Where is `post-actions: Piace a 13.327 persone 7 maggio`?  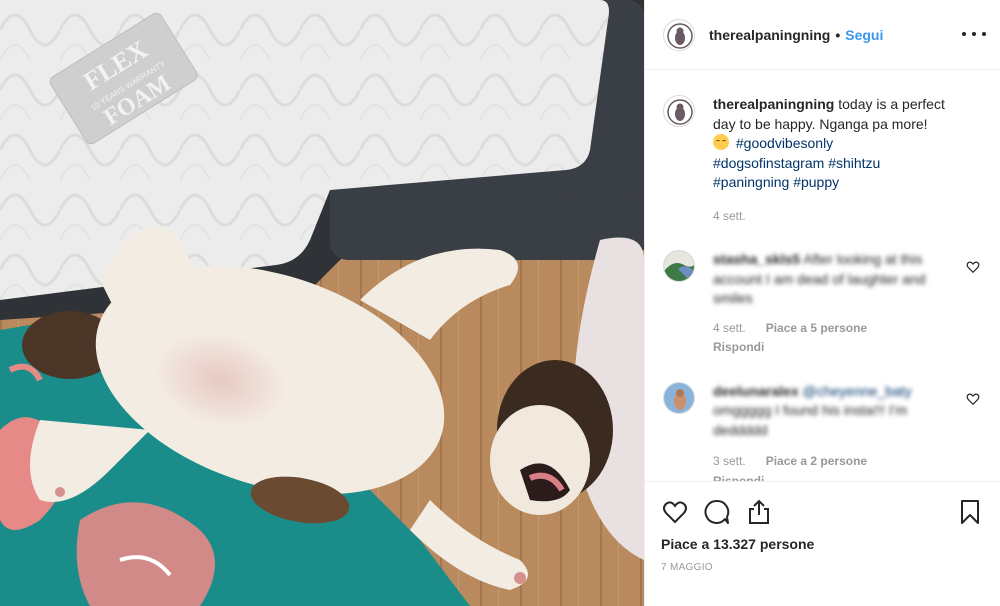
post-actions: Piace a 13.327 persone 7 maggio is located at coordinates (822, 543).